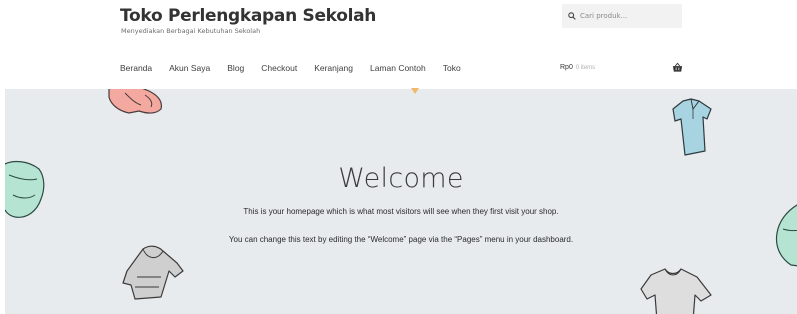  Describe the element at coordinates (677, 67) in the screenshot. I see `basket-icon` at that location.